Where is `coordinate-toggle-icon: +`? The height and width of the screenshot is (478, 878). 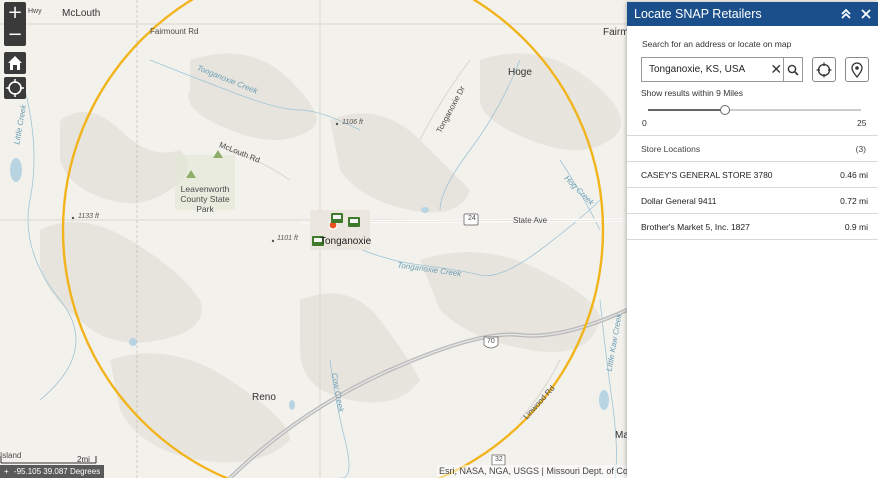 coordinate-toggle-icon: + is located at coordinates (6, 471).